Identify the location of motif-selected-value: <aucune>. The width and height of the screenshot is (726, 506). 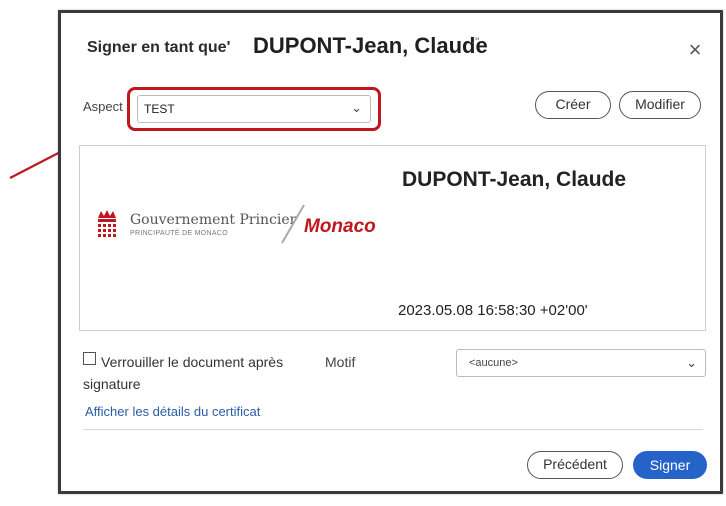
(493, 363).